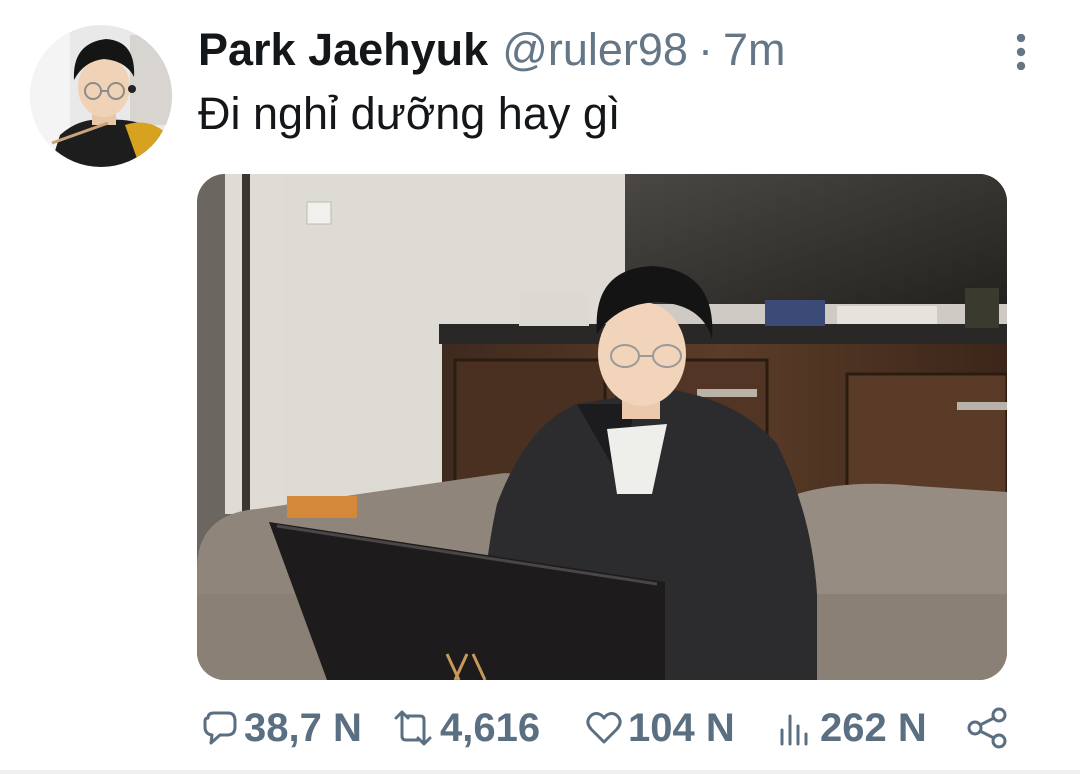 The height and width of the screenshot is (774, 1080). I want to click on author-name: Park Jaehyuk, so click(343, 50).